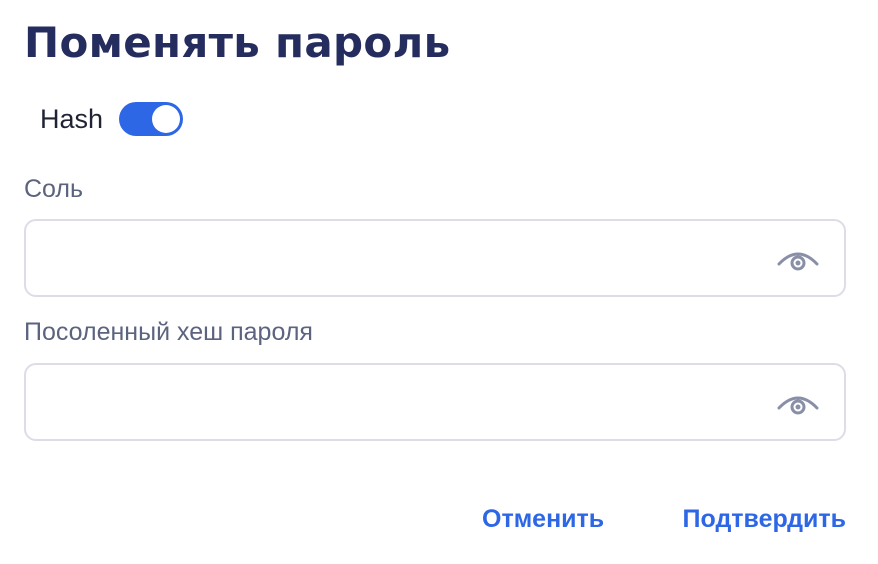 The height and width of the screenshot is (564, 878). Describe the element at coordinates (166, 119) in the screenshot. I see `toggle-knob` at that location.